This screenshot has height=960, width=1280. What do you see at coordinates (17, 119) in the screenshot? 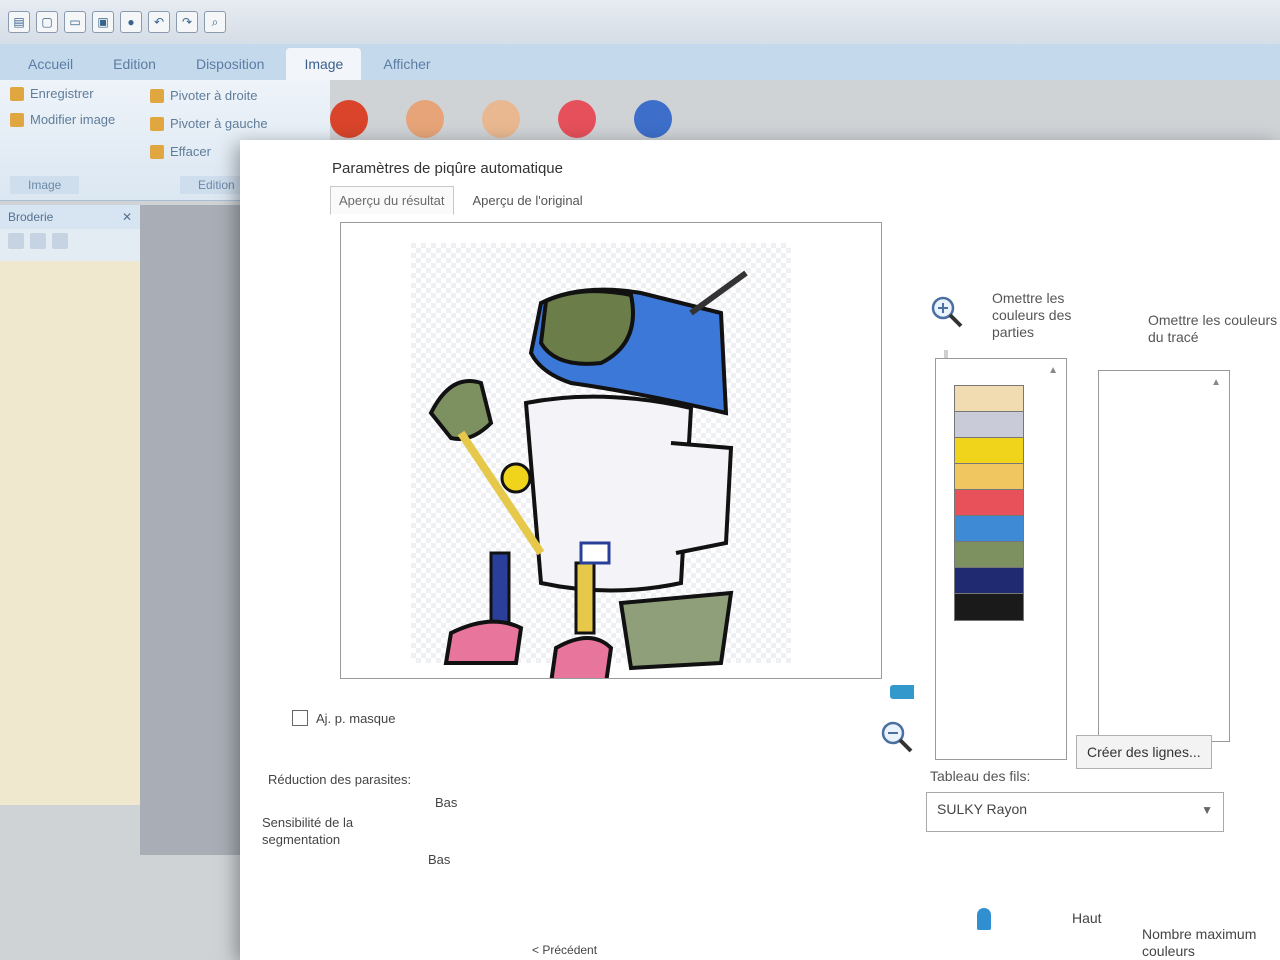
I see `image-icon` at bounding box center [17, 119].